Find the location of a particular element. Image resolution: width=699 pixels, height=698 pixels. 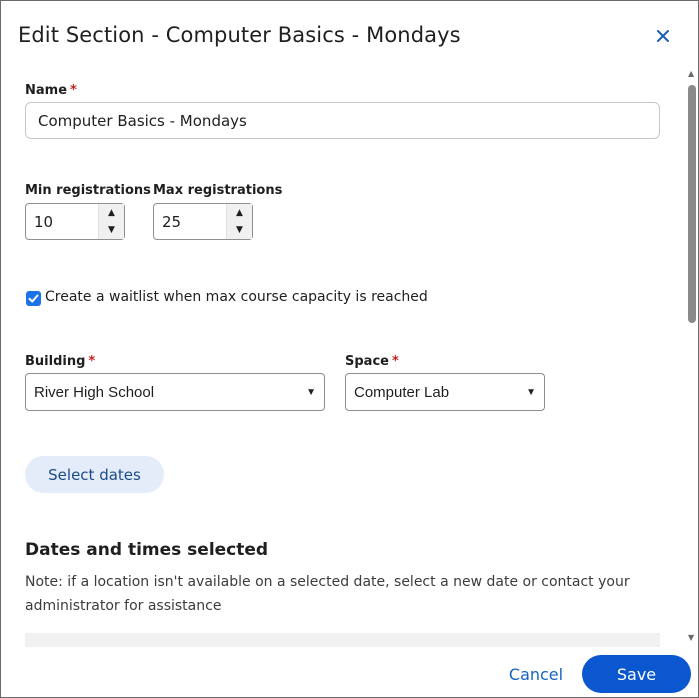

dates-heading: Dates and times selected is located at coordinates (147, 550).